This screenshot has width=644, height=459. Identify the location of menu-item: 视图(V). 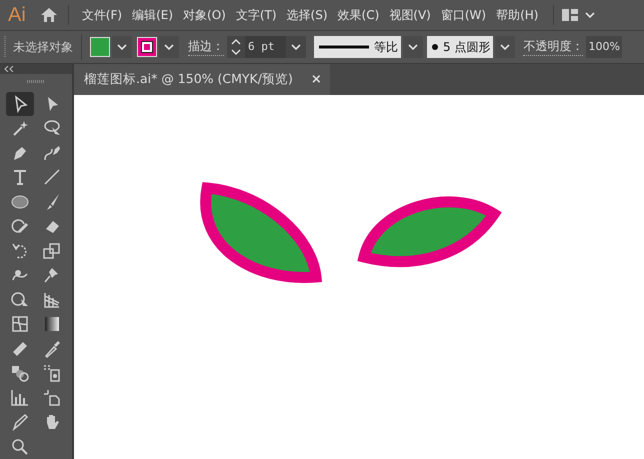
(410, 15).